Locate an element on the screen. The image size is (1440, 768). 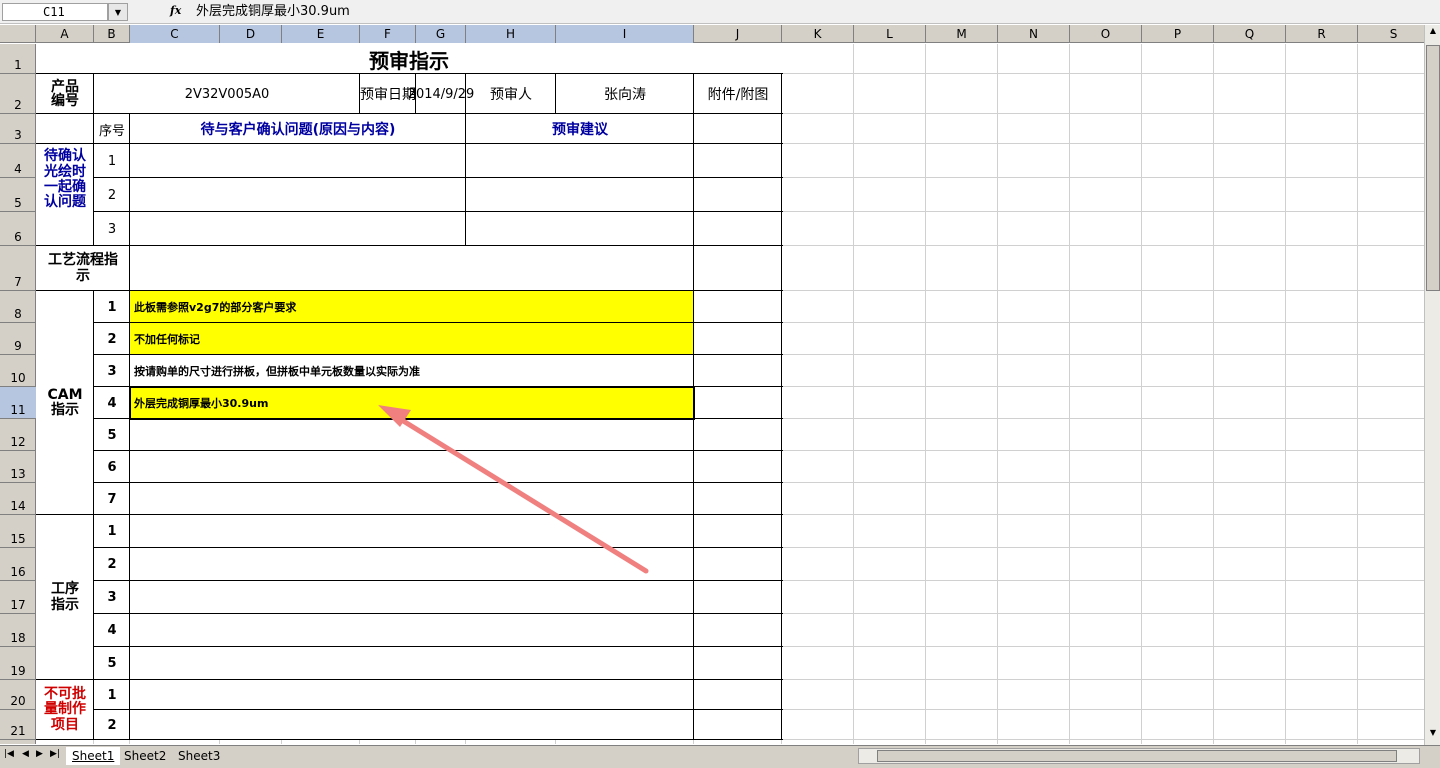
row-header-18: 18 is located at coordinates (18, 630).